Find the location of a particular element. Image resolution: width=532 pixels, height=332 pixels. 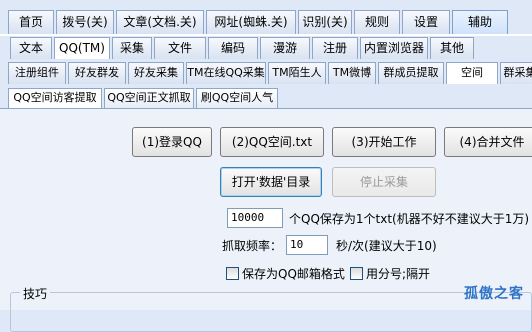

tab-qzone: 空间 is located at coordinates (472, 73).